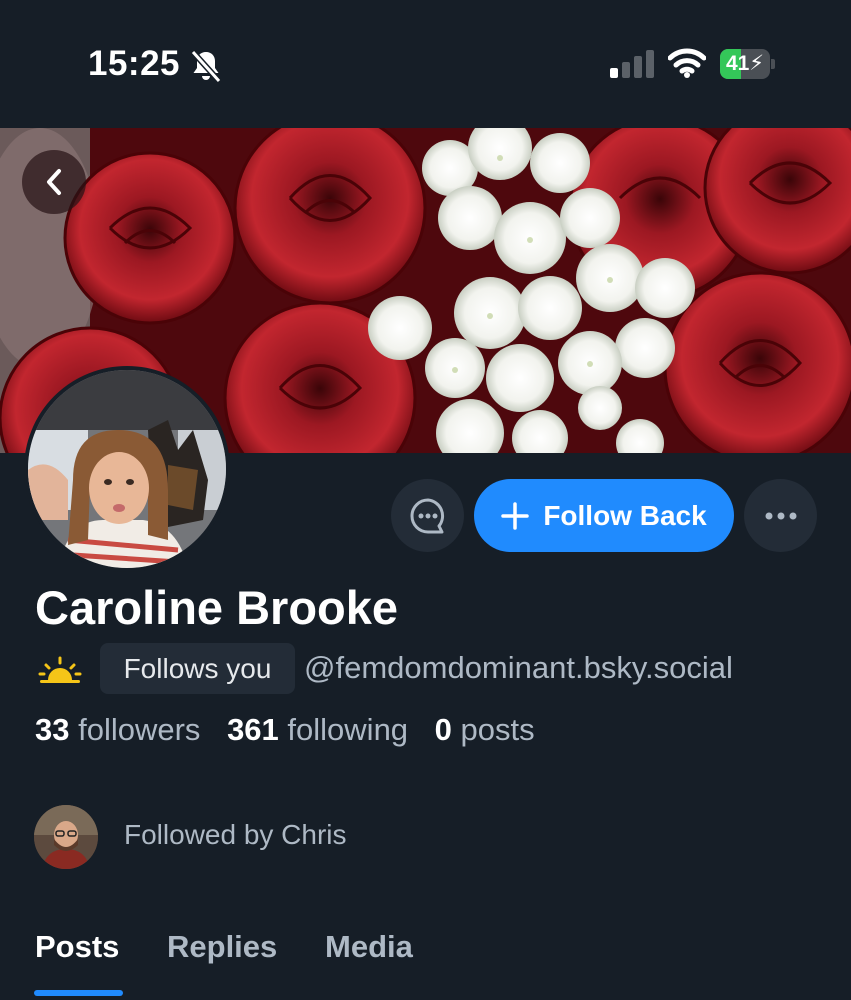 This screenshot has width=851, height=1000. I want to click on cellular-signal-icon, so click(632, 64).